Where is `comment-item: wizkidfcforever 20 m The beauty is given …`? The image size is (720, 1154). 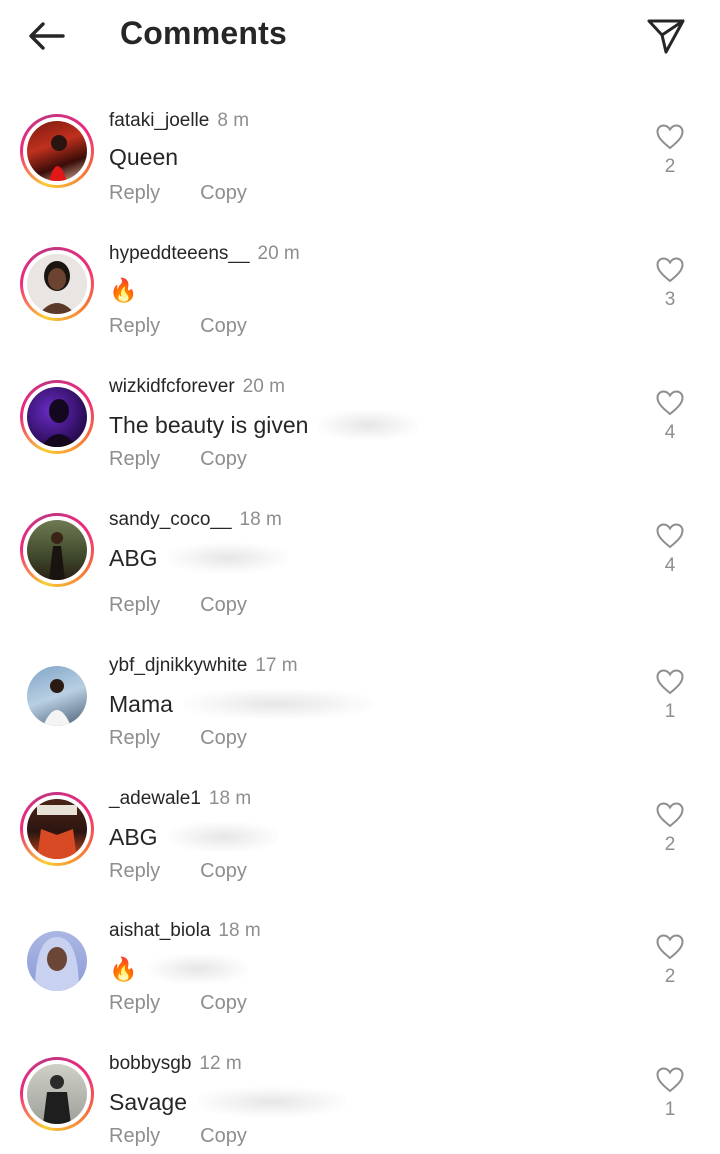
comment-item: wizkidfcforever 20 m The beauty is given … is located at coordinates (360, 436).